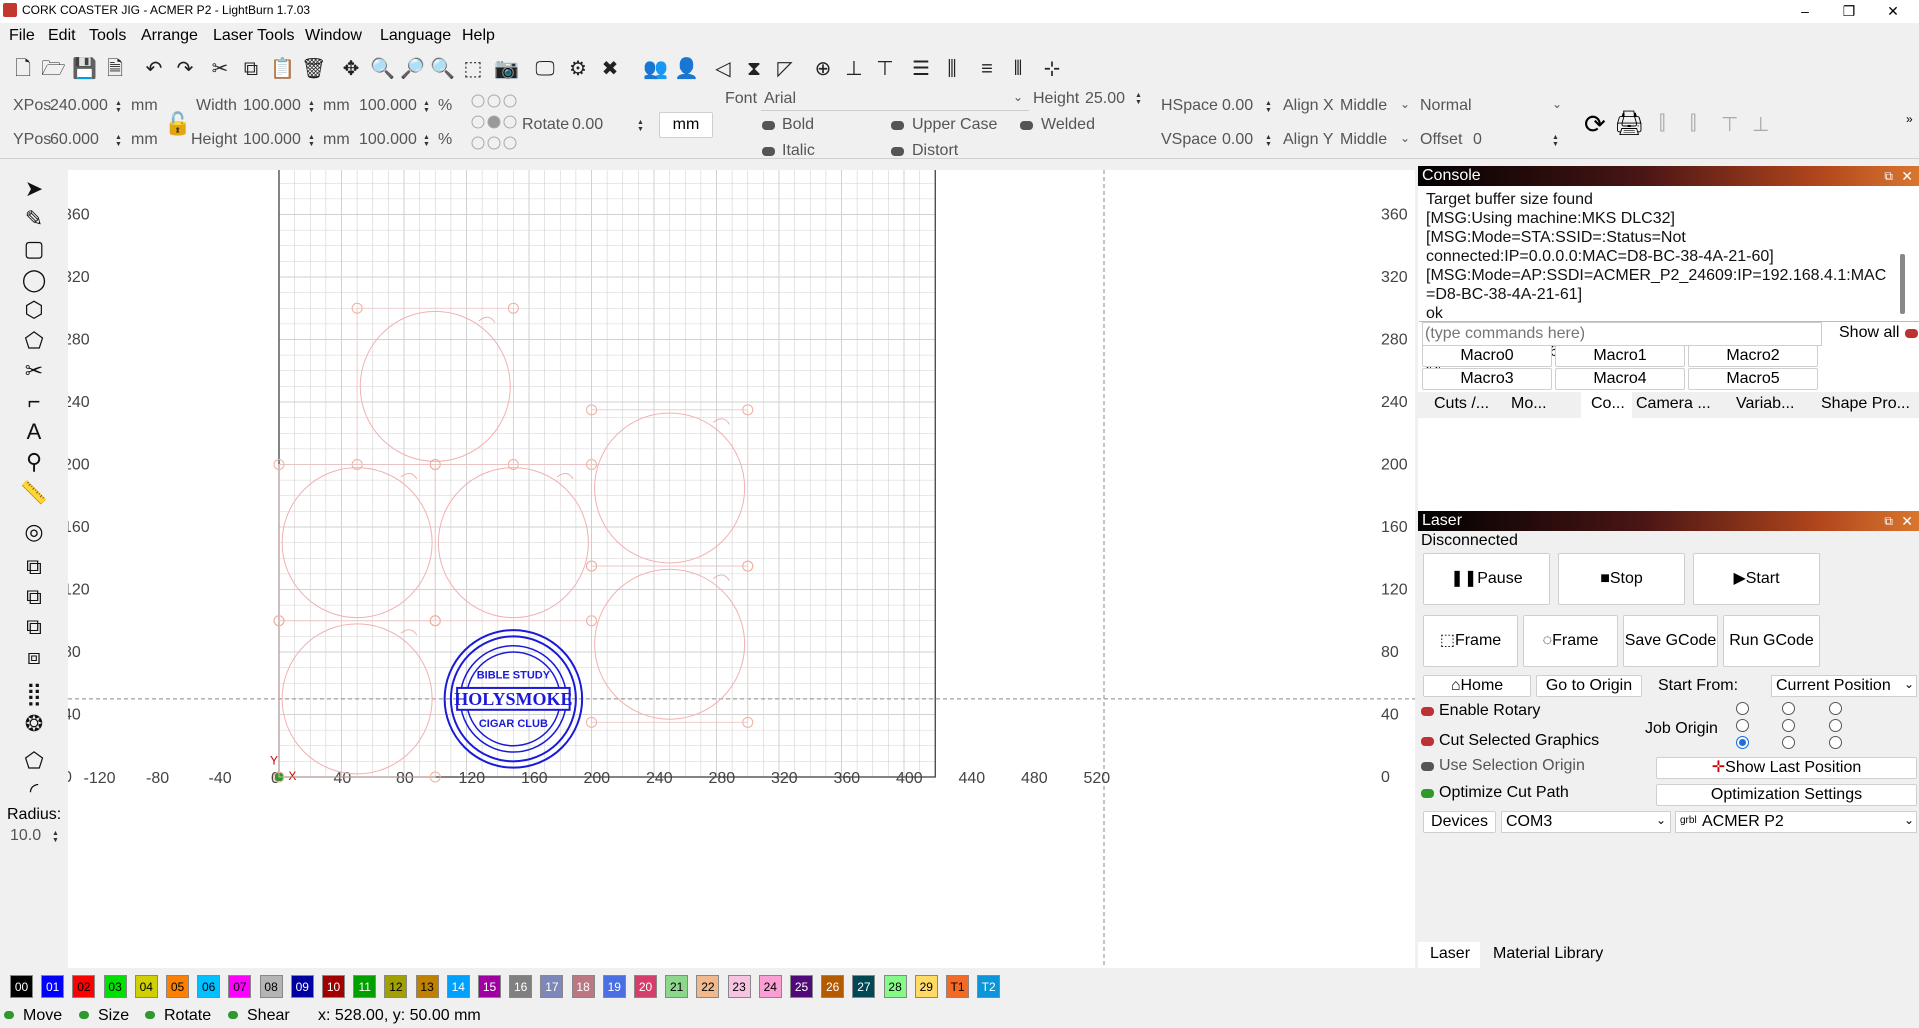 This screenshot has width=1919, height=1028. I want to click on layer-color-swatch: 02, so click(84, 986).